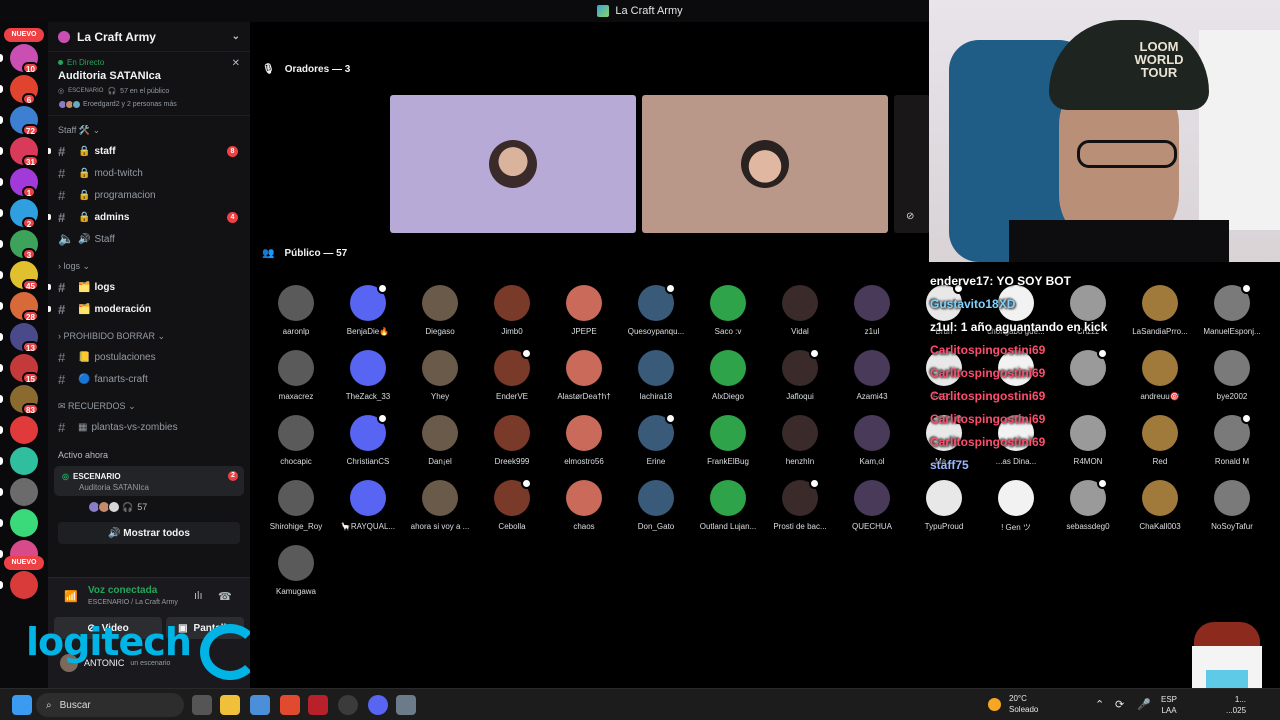 The height and width of the screenshot is (720, 1280). What do you see at coordinates (584, 440) in the screenshot?
I see `audience-member: elmostro56` at bounding box center [584, 440].